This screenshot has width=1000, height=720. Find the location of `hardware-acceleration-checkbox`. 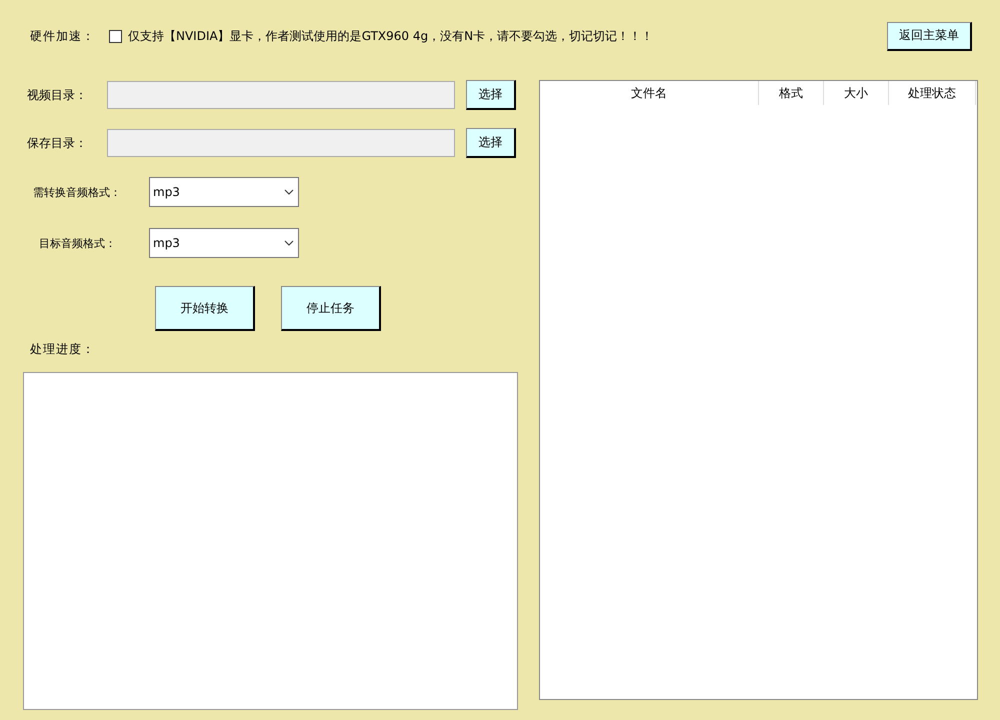

hardware-acceleration-checkbox is located at coordinates (115, 36).